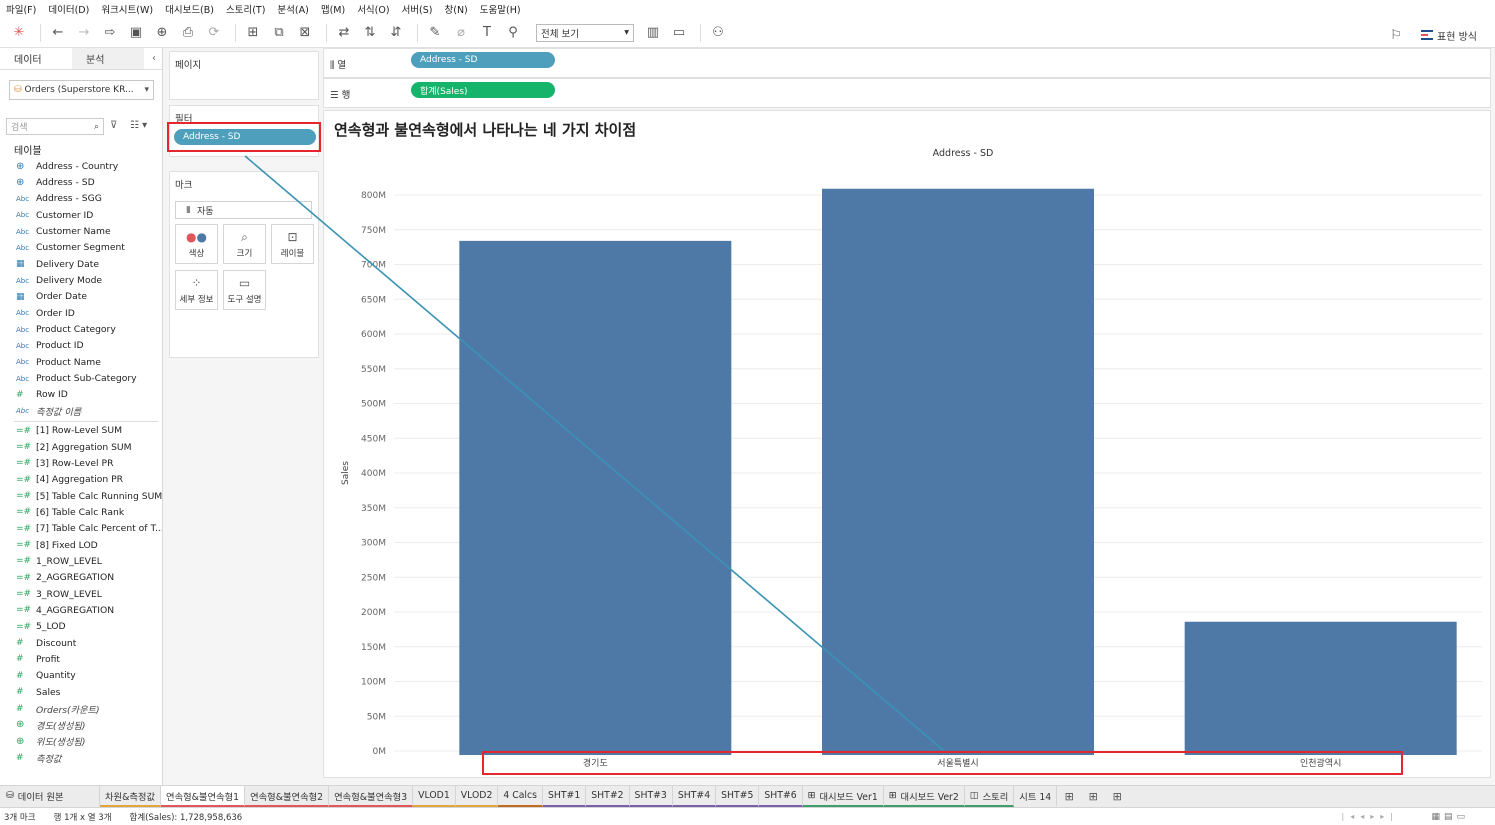 The height and width of the screenshot is (825, 1495). Describe the element at coordinates (50, 796) in the screenshot. I see `sheet-tab: ⛁ 데이터 원본` at that location.